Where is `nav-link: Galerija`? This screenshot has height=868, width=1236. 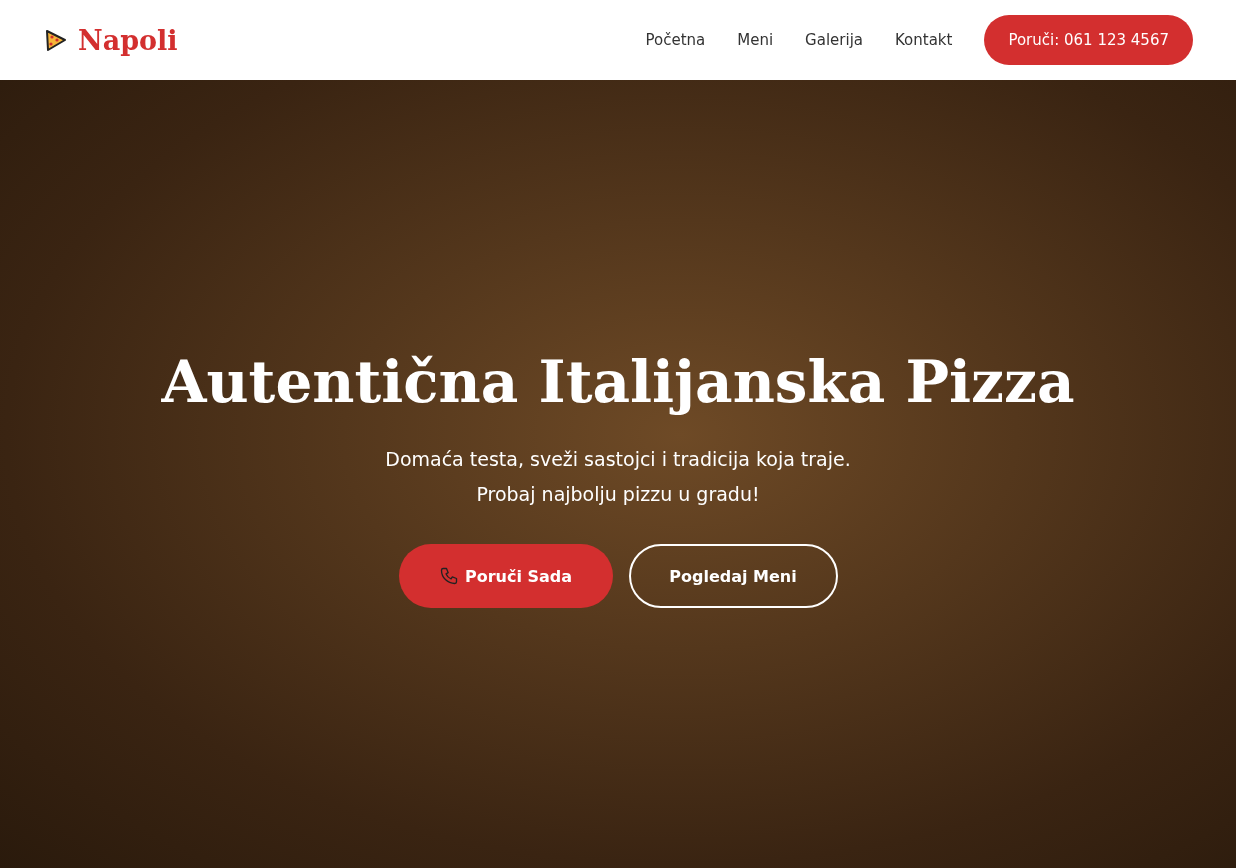
nav-link: Galerija is located at coordinates (834, 40).